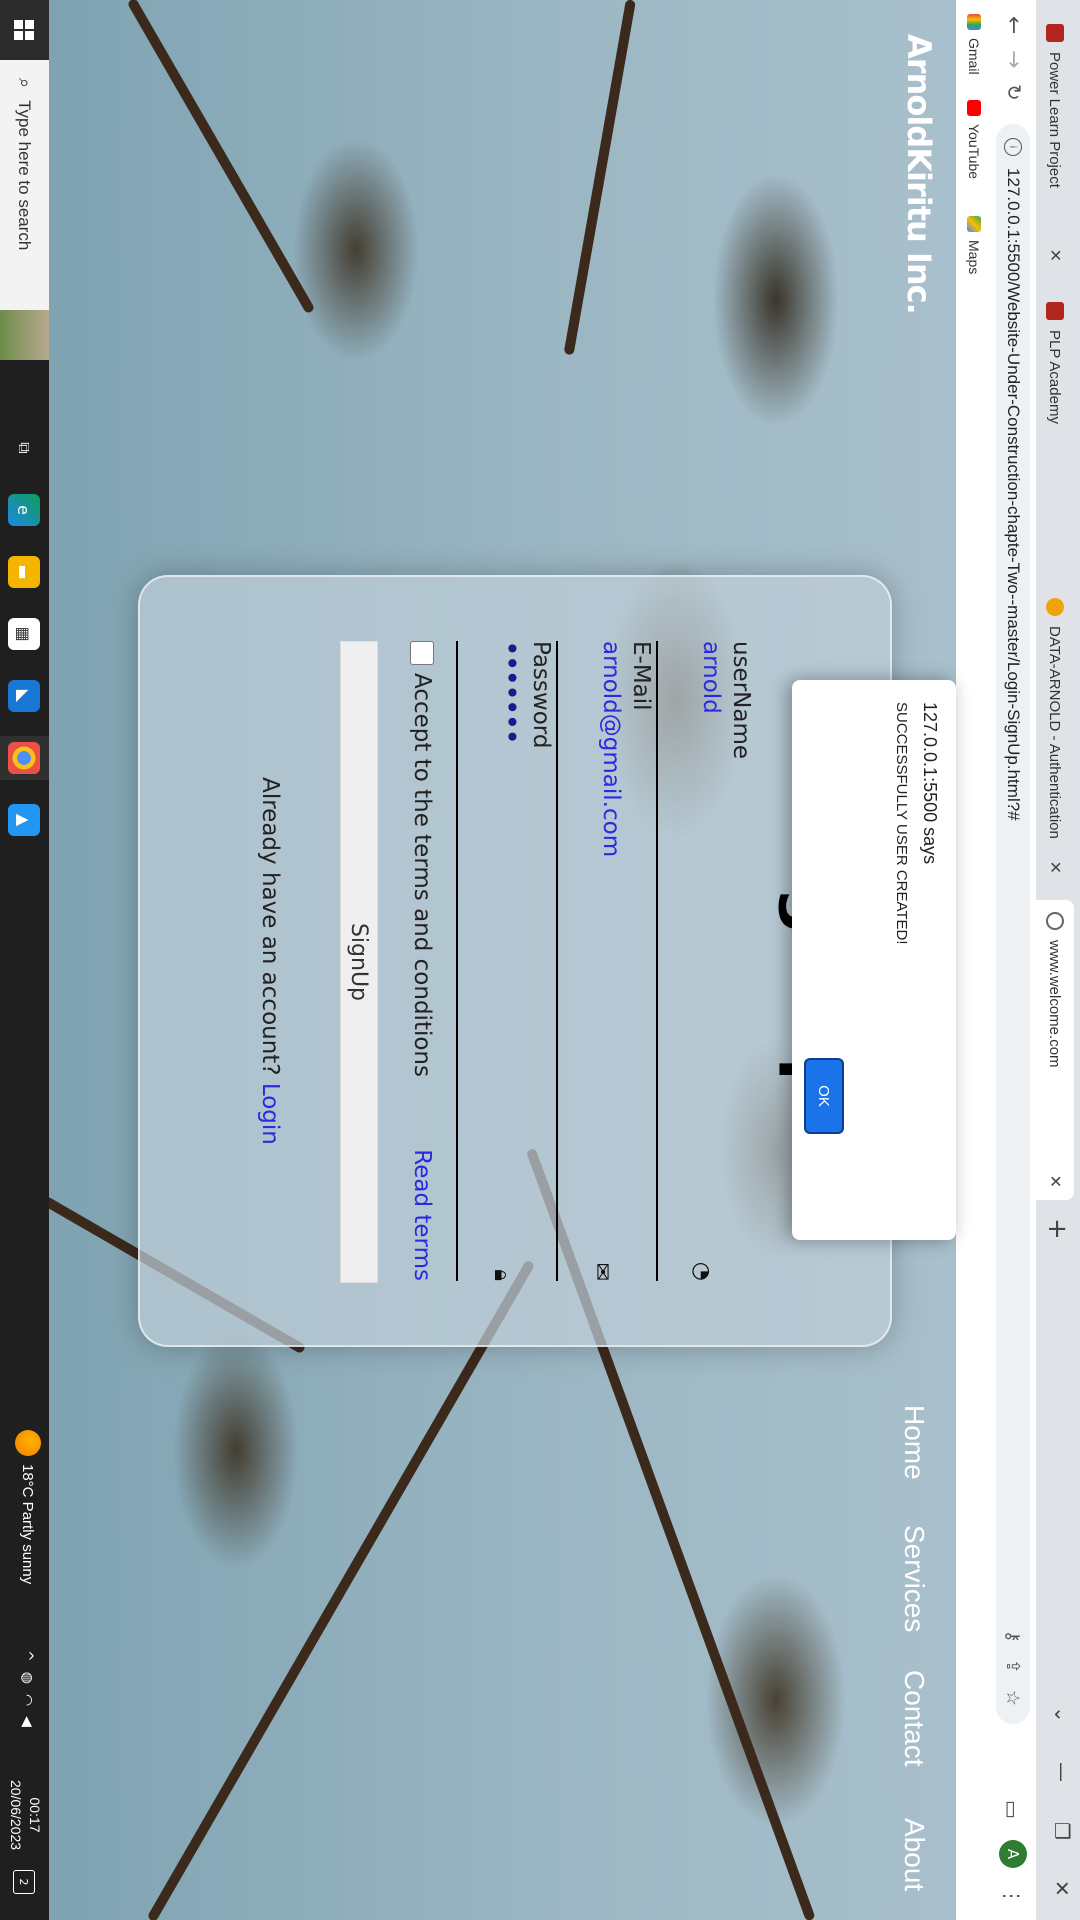  Describe the element at coordinates (1013, 59) in the screenshot. I see `forward-icon: →` at that location.